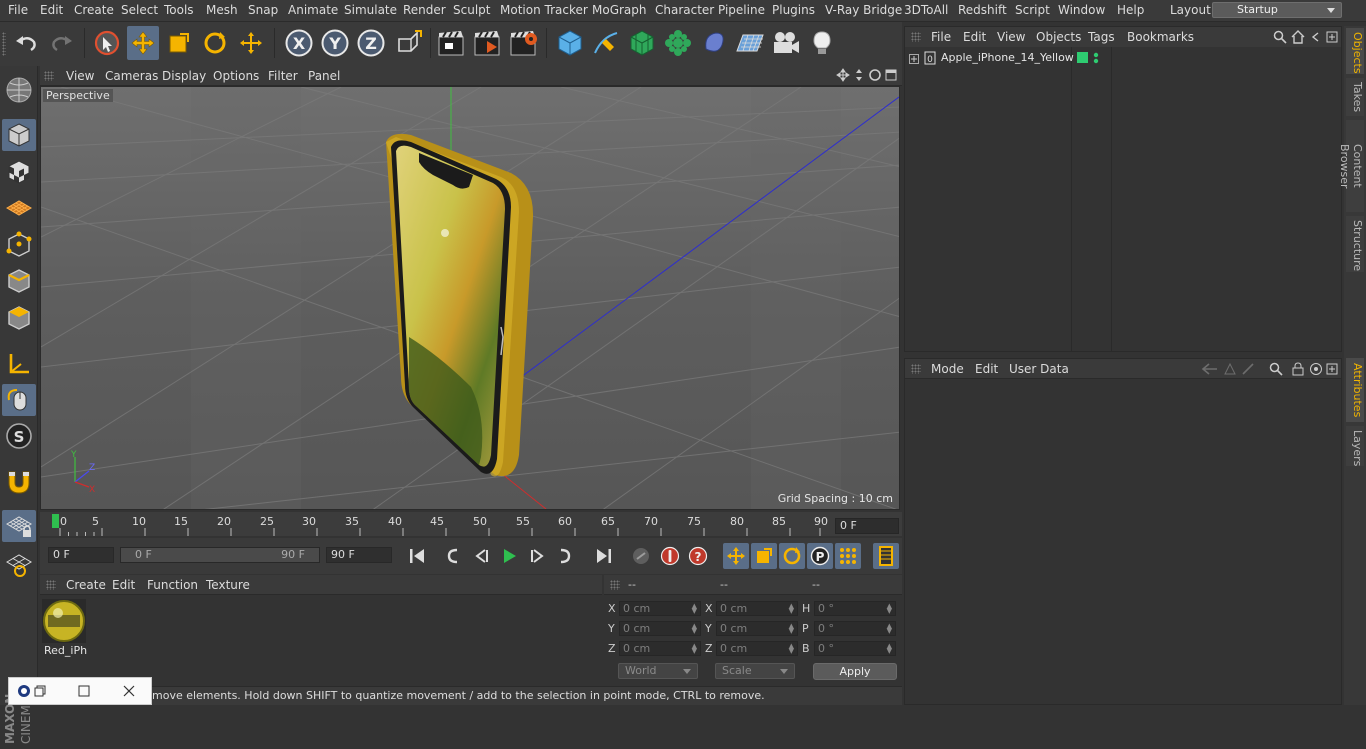 Image resolution: width=1366 pixels, height=749 pixels. What do you see at coordinates (19, 135) in the screenshot?
I see `model-mode-icon` at bounding box center [19, 135].